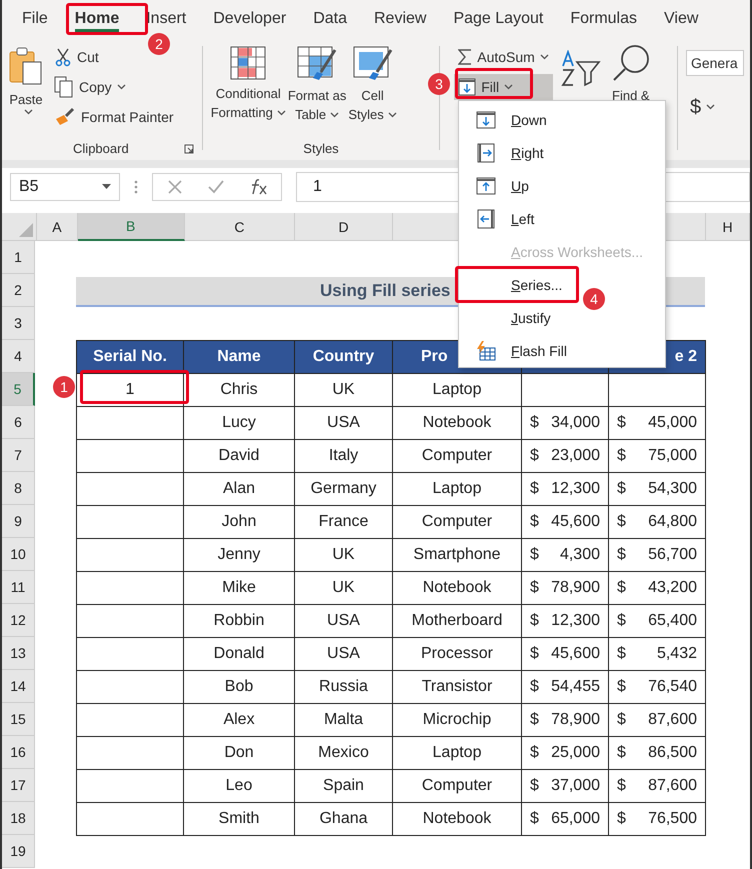 The width and height of the screenshot is (752, 869). Describe the element at coordinates (575, 687) in the screenshot. I see `amount: 54,455` at that location.